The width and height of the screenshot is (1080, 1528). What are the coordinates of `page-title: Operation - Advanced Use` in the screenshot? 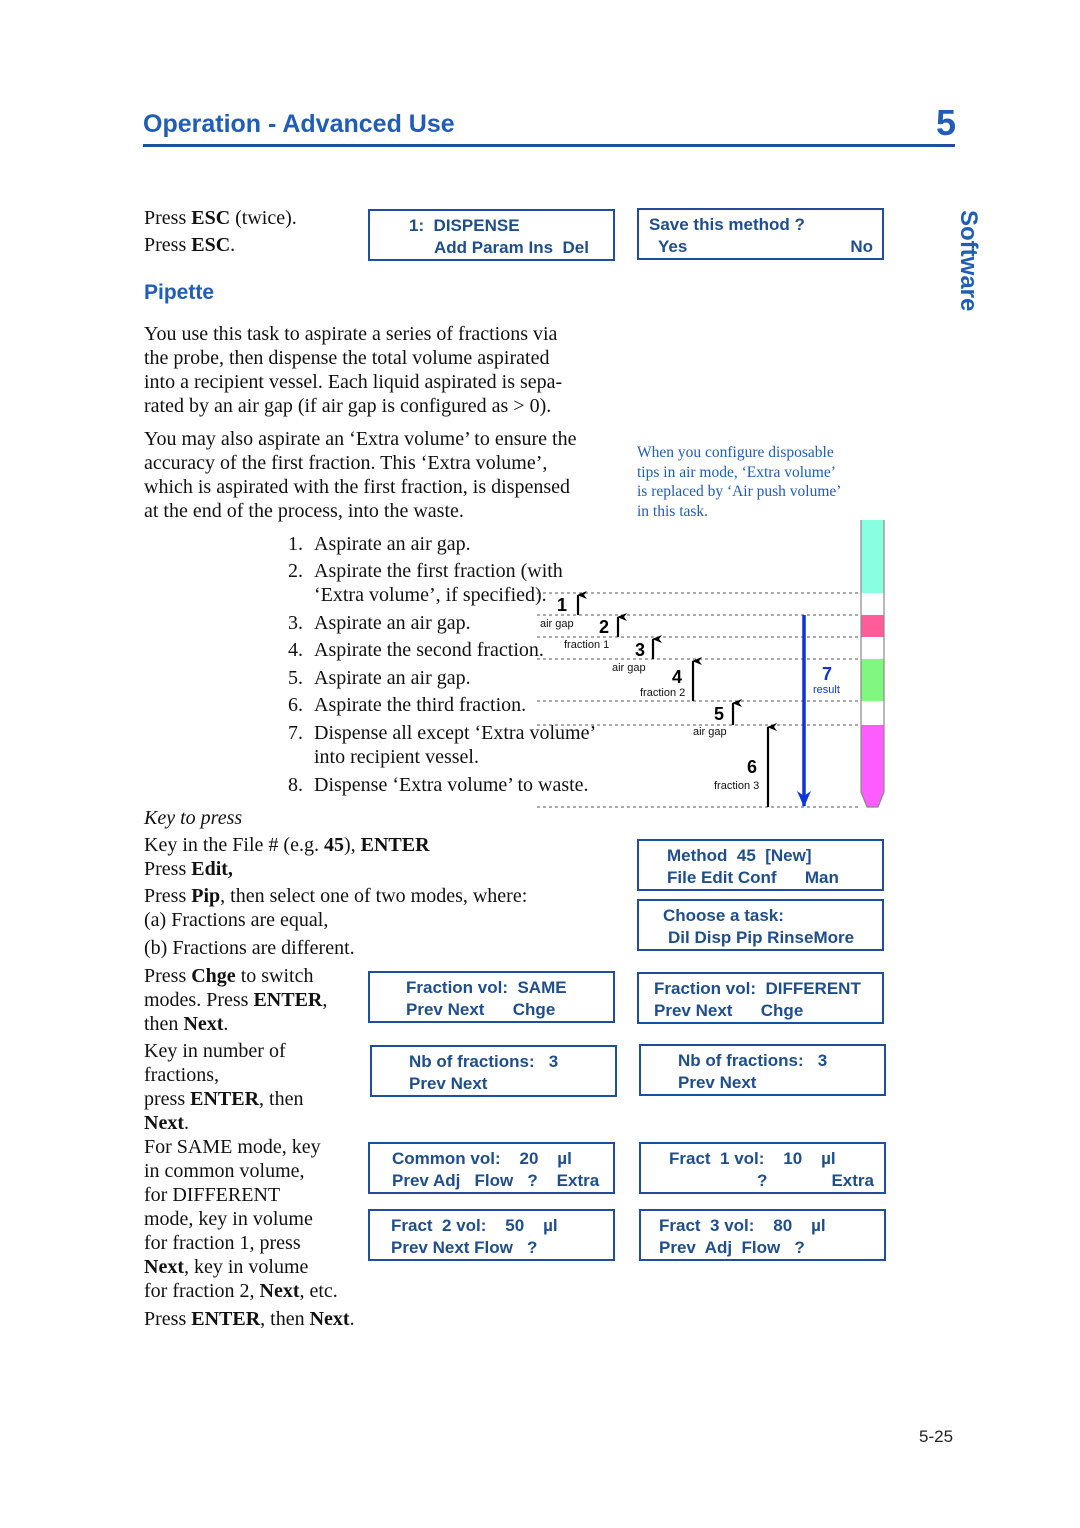 It's located at (299, 124).